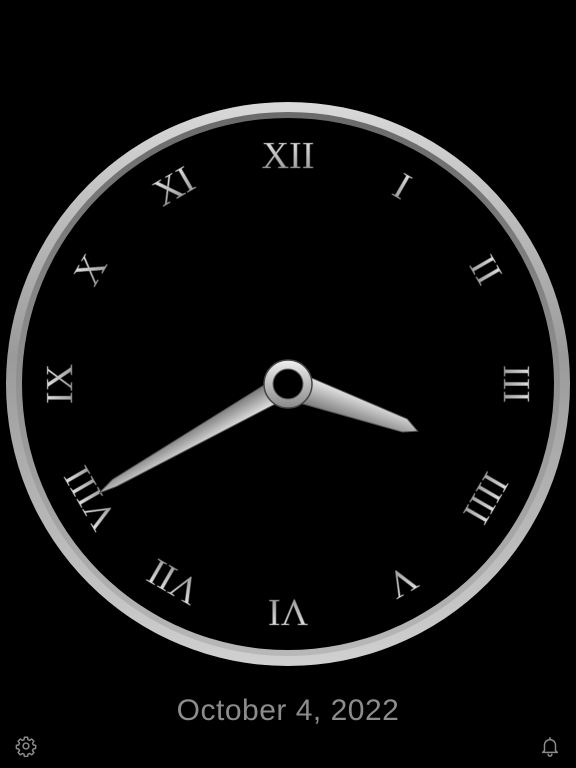 The image size is (576, 768). I want to click on numeral-3: III, so click(516, 384).